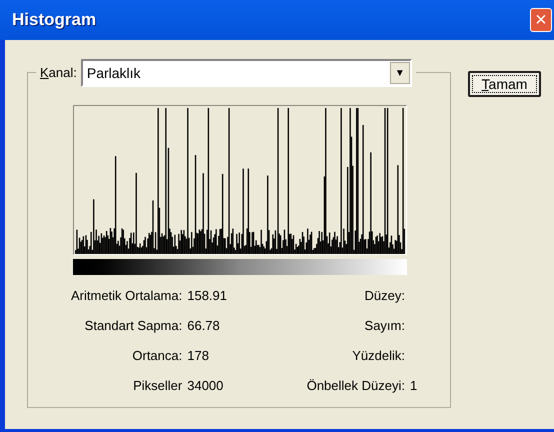  I want to click on stat-label: Pikseller, so click(157, 386).